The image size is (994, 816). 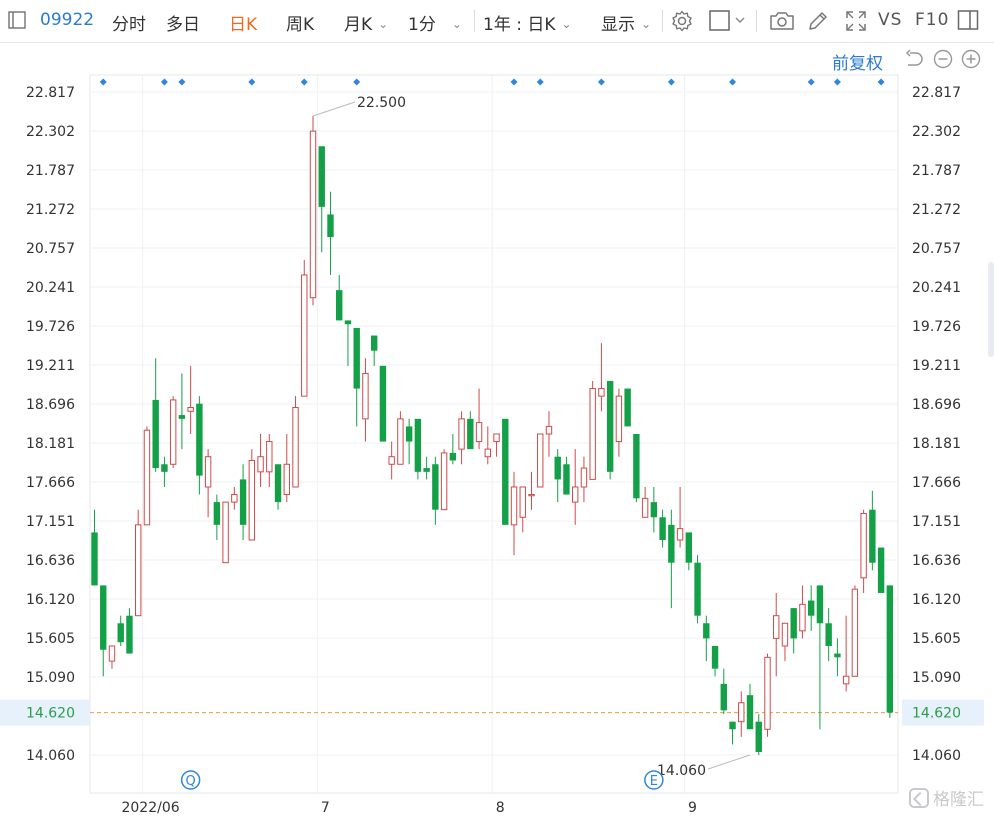 I want to click on y-tick-label-right: 17.666, so click(x=936, y=483).